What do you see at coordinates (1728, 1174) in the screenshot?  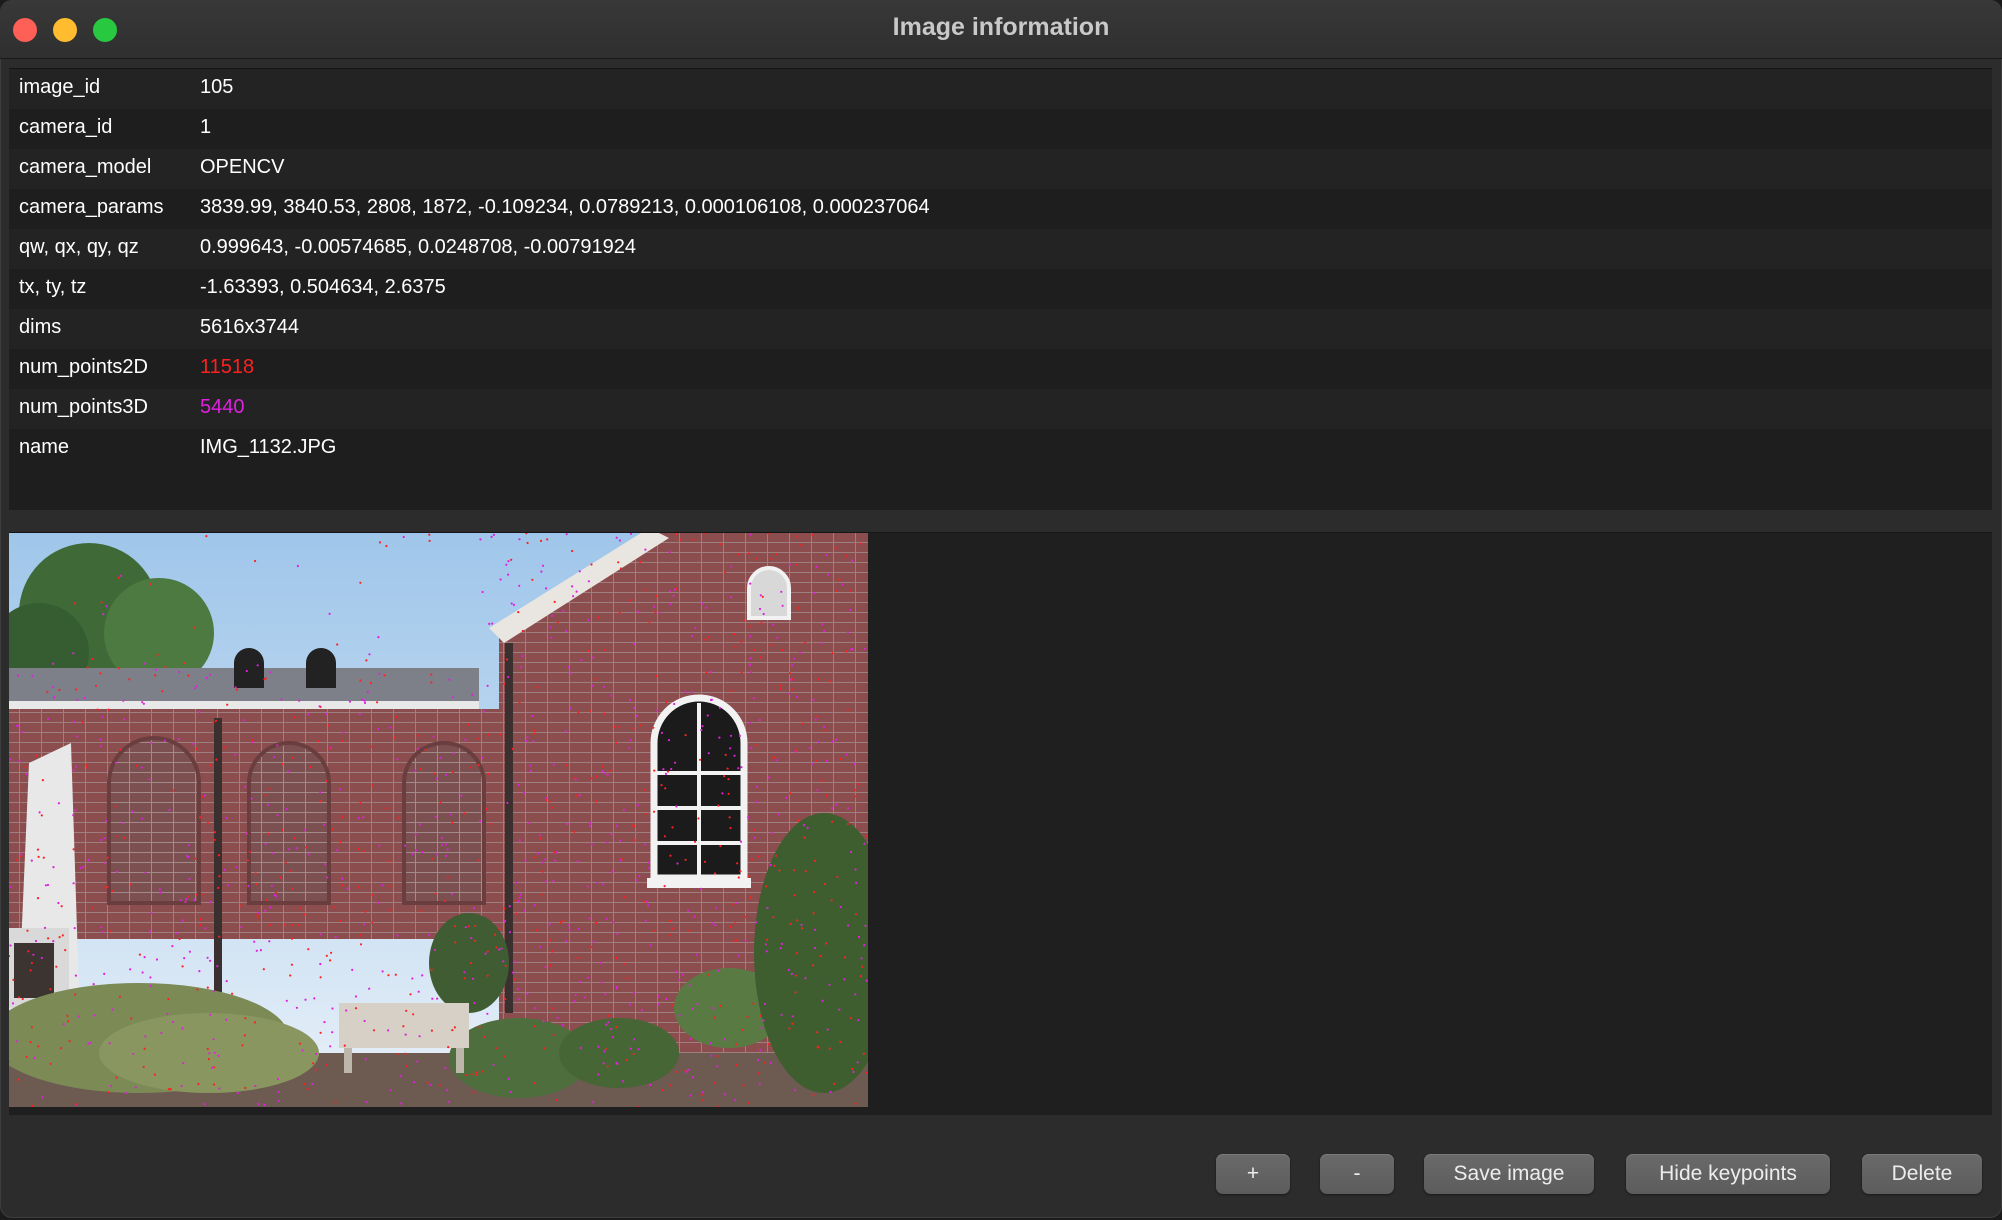 I see `hide-keypoints-button: Hide keypoints` at bounding box center [1728, 1174].